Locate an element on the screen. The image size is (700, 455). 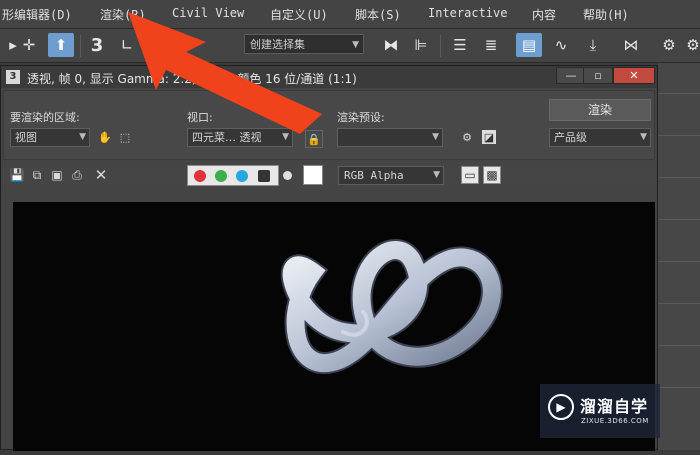
dope-sheet-icon: ⤓ is located at coordinates (593, 45).